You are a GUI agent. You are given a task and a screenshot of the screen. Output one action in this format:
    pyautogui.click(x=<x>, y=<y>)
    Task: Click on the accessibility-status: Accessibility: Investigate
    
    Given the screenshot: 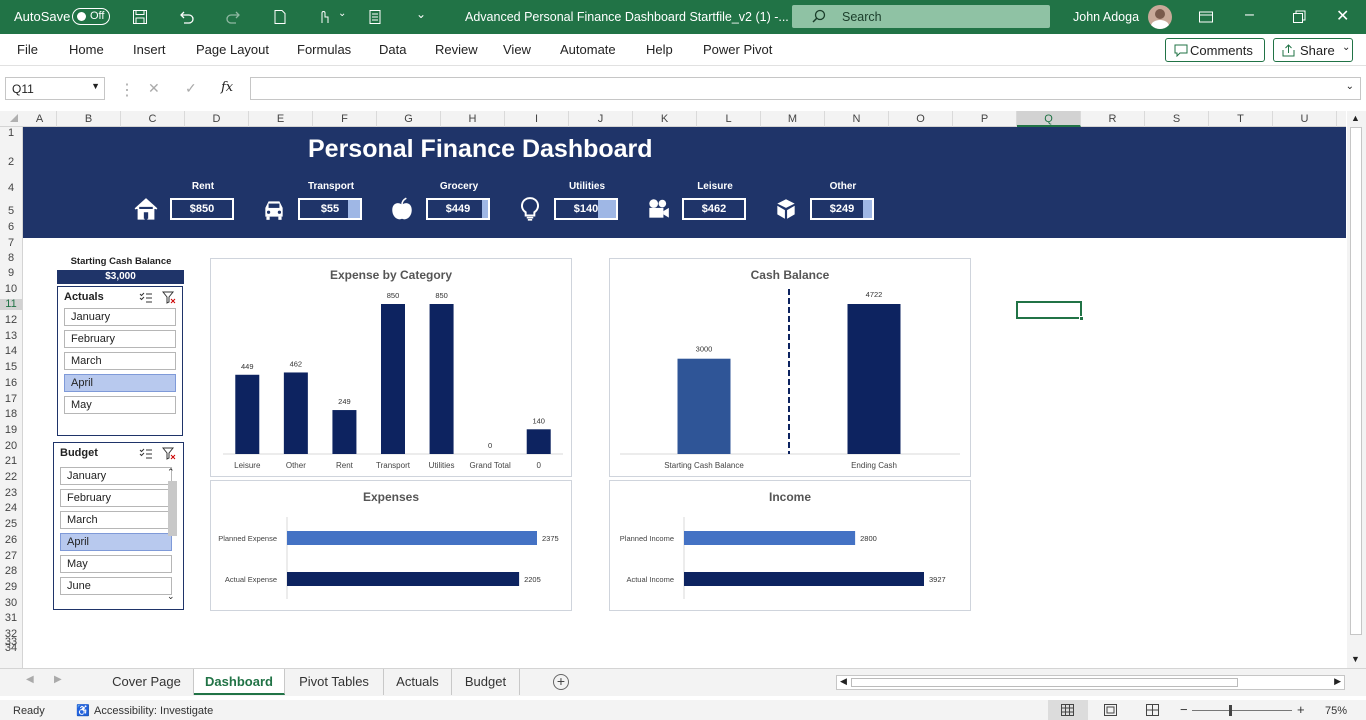 What is the action you would take?
    pyautogui.click(x=153, y=711)
    